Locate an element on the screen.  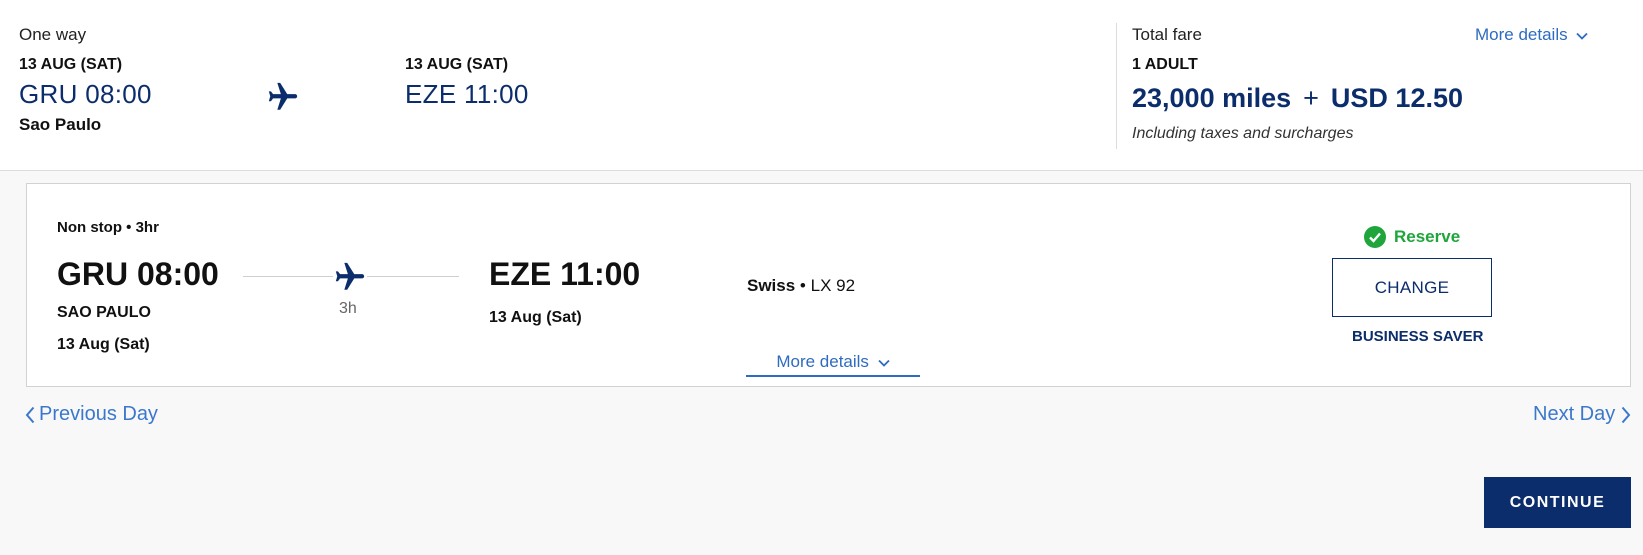
chevron-left-icon is located at coordinates (30, 414).